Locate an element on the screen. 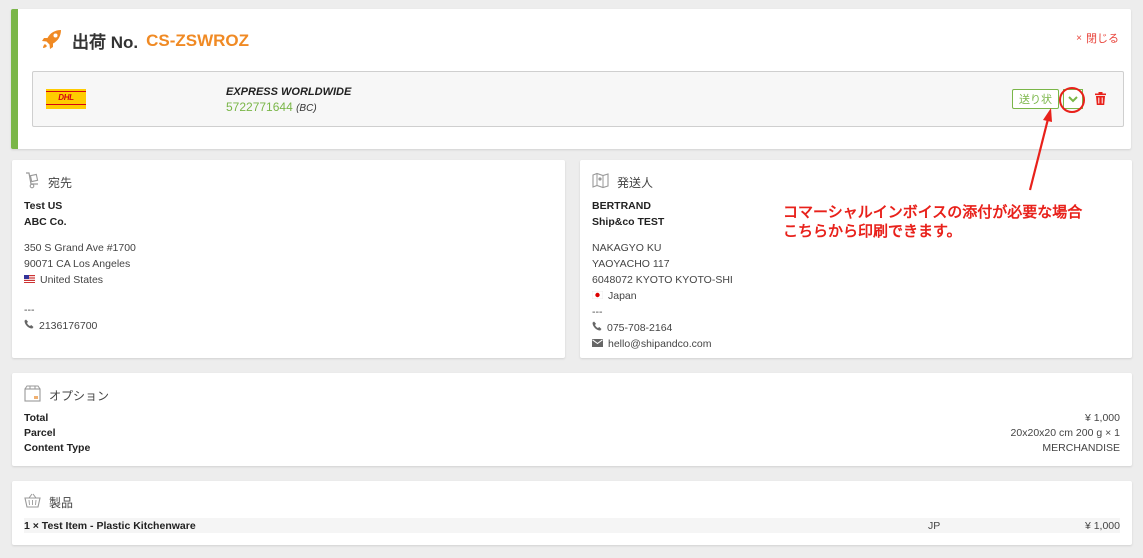 This screenshot has height=558, width=1143. sender-country: Japan is located at coordinates (662, 296).